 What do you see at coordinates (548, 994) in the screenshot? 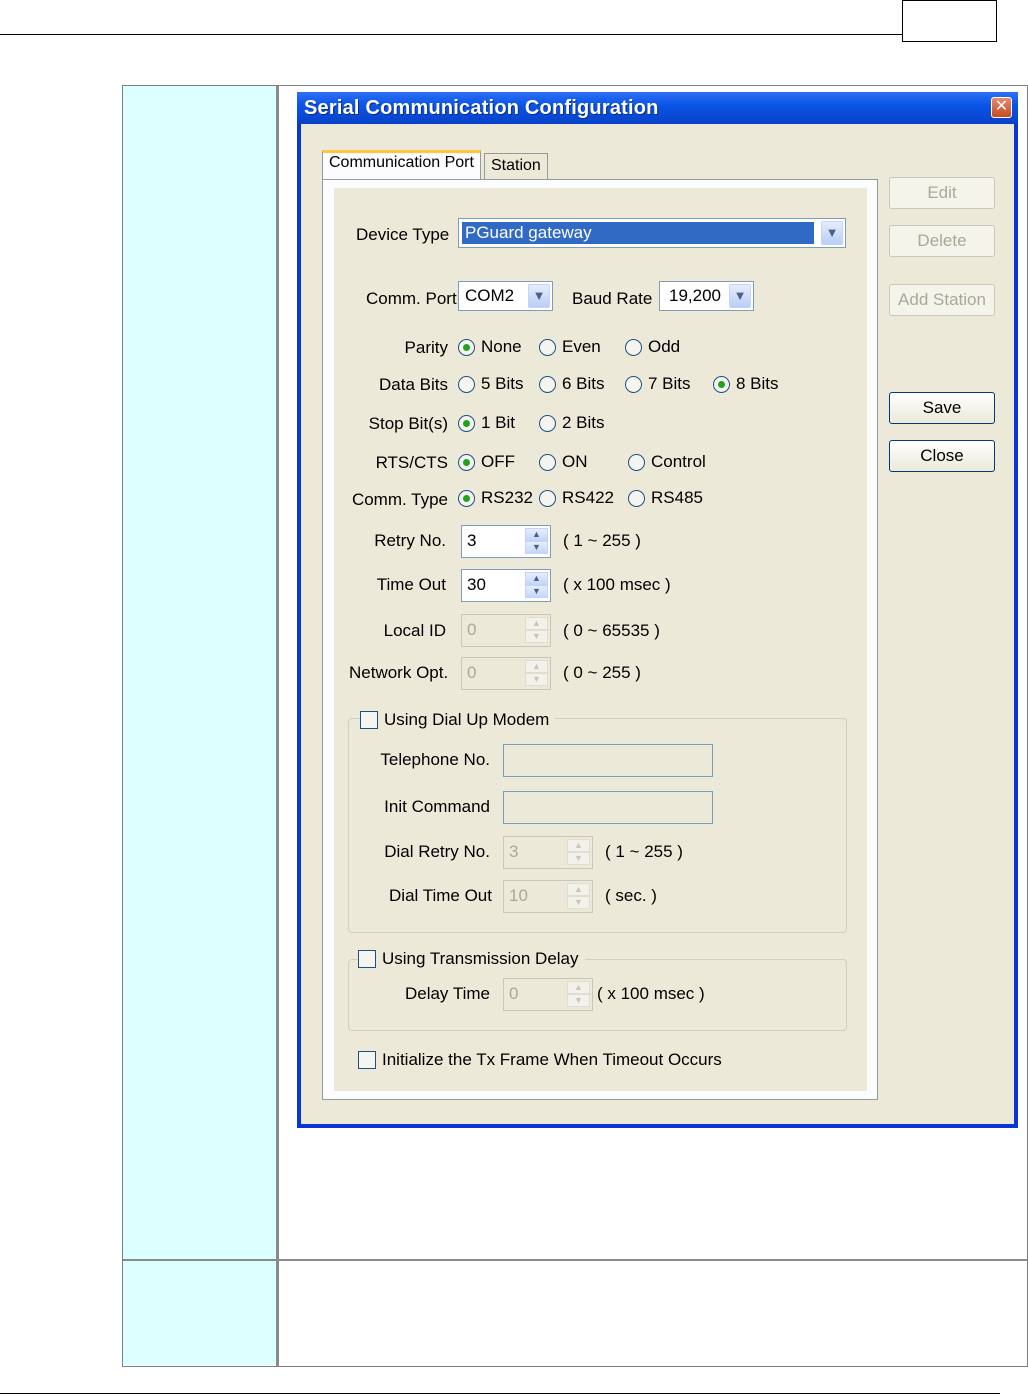
I see `delay-time-spinner: 0 ▲ ▼` at bounding box center [548, 994].